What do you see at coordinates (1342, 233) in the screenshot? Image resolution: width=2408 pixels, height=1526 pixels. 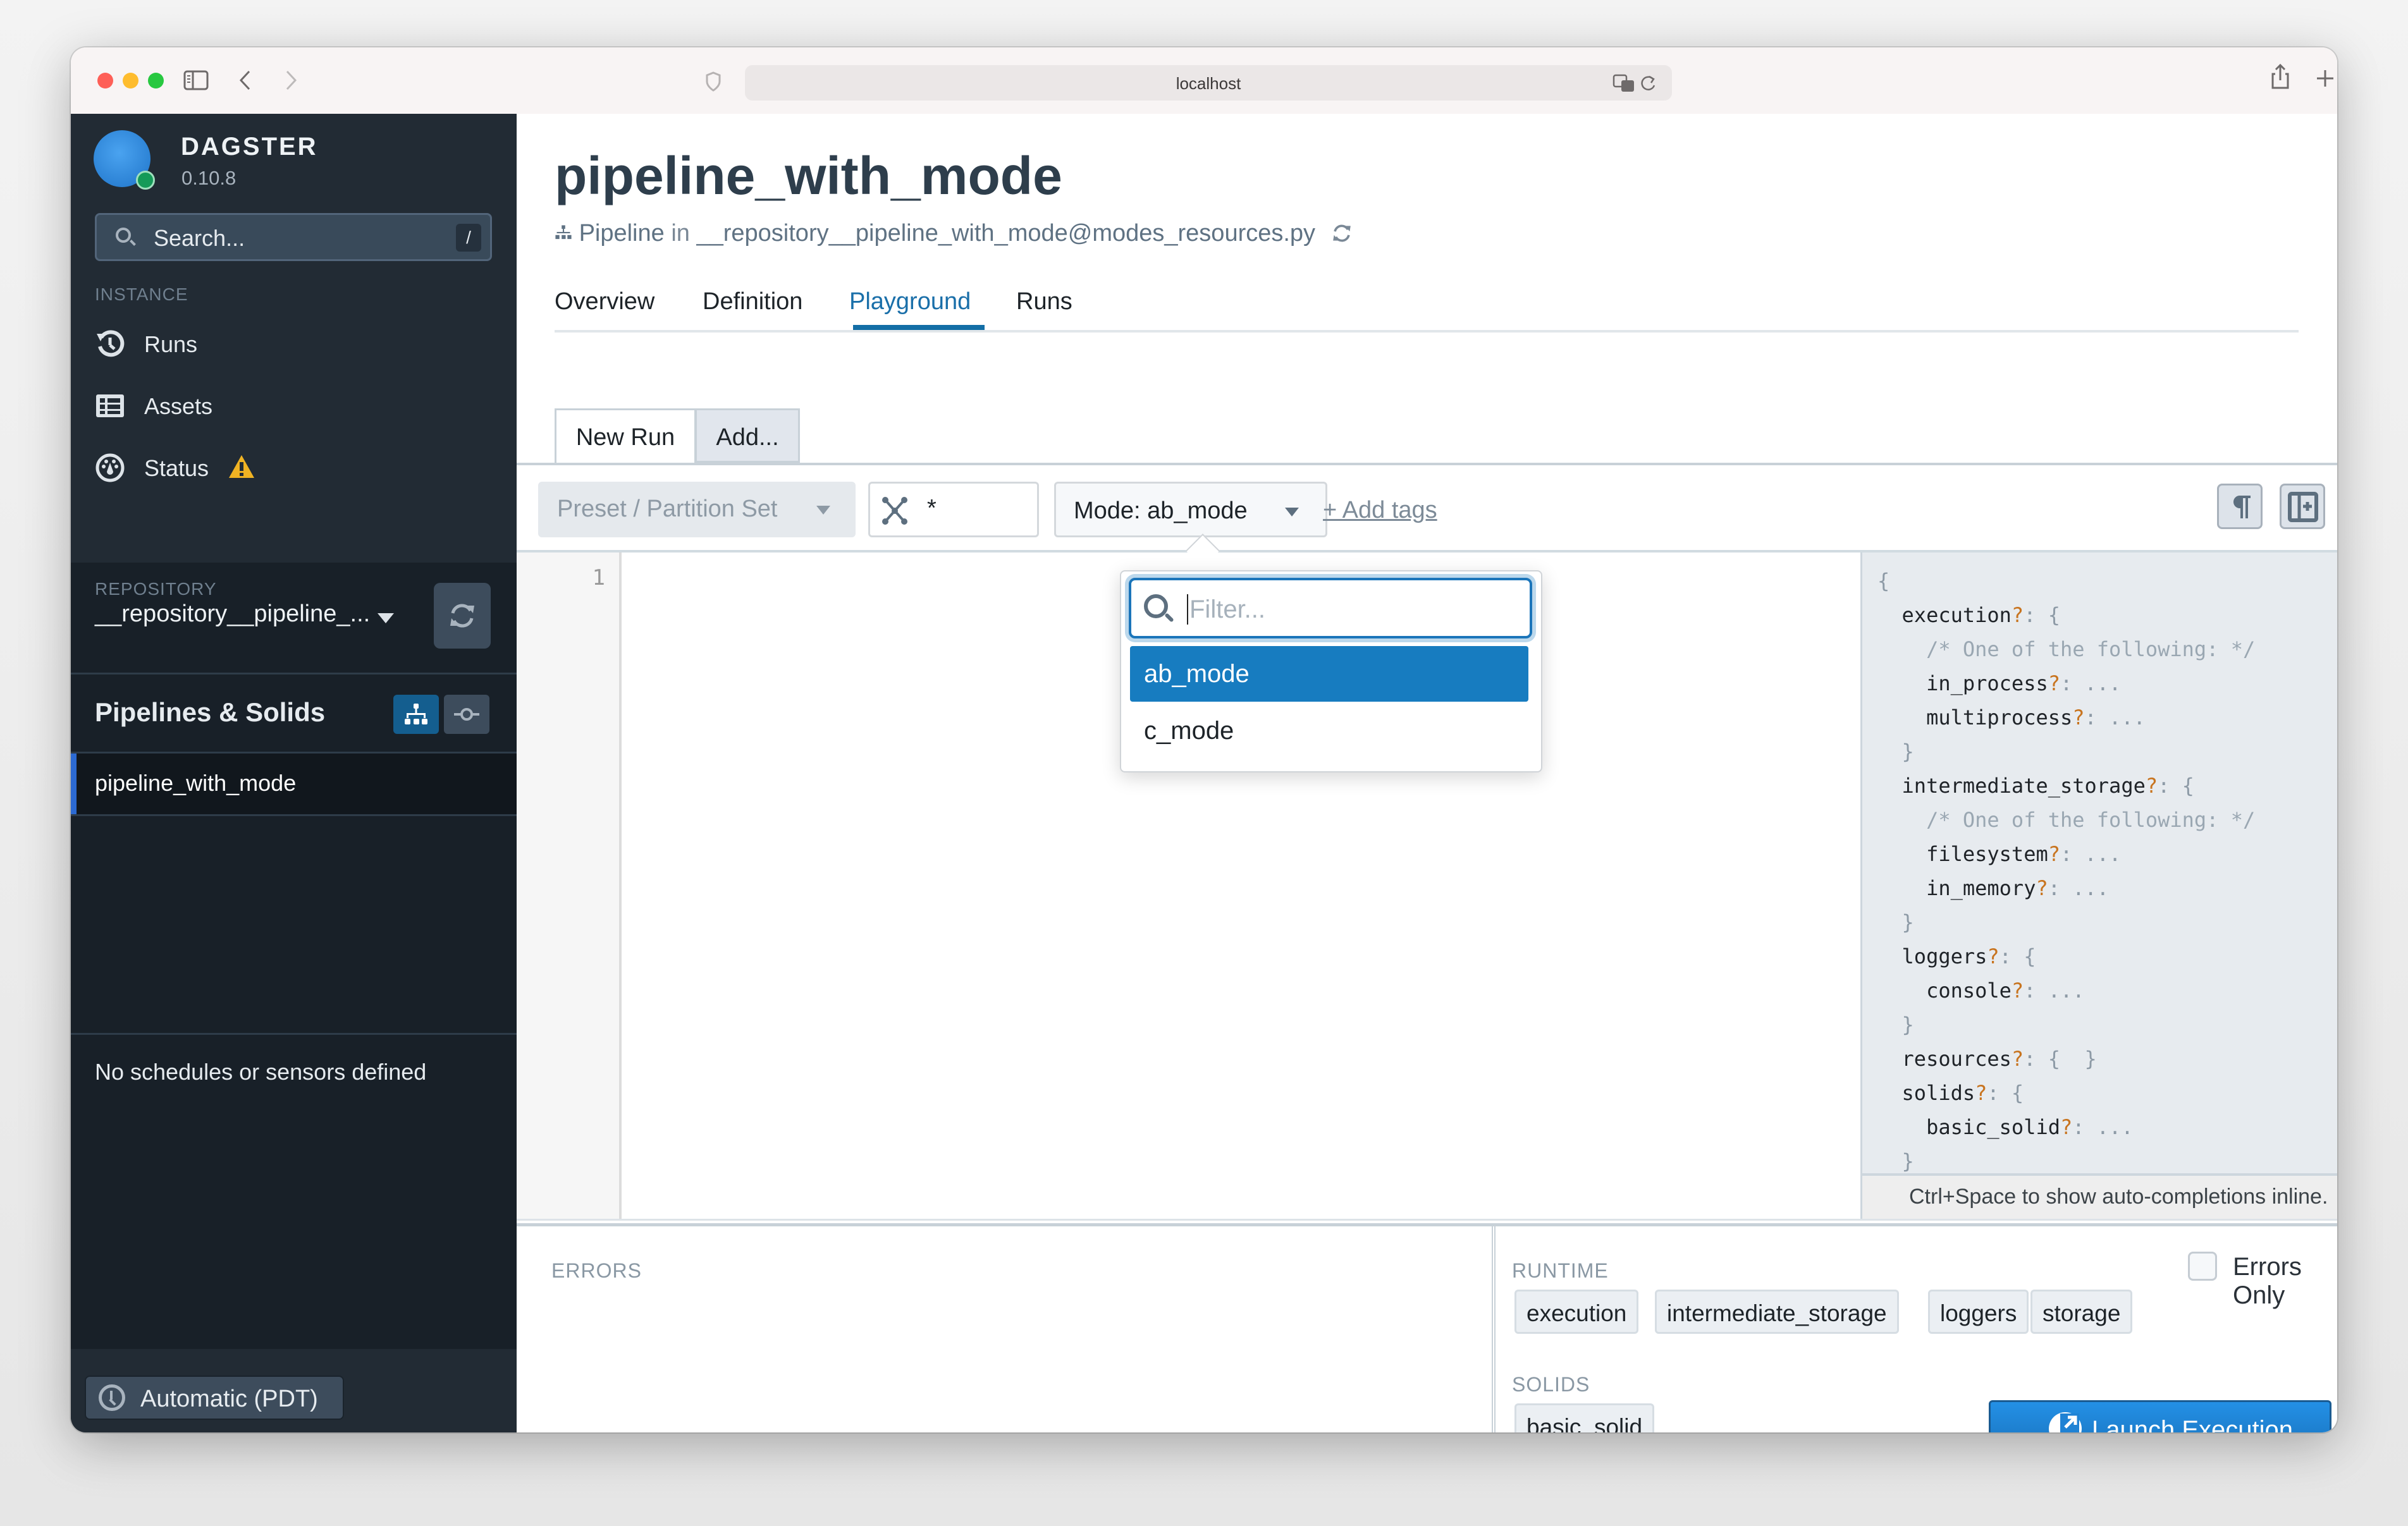 I see `reload-location-icon` at bounding box center [1342, 233].